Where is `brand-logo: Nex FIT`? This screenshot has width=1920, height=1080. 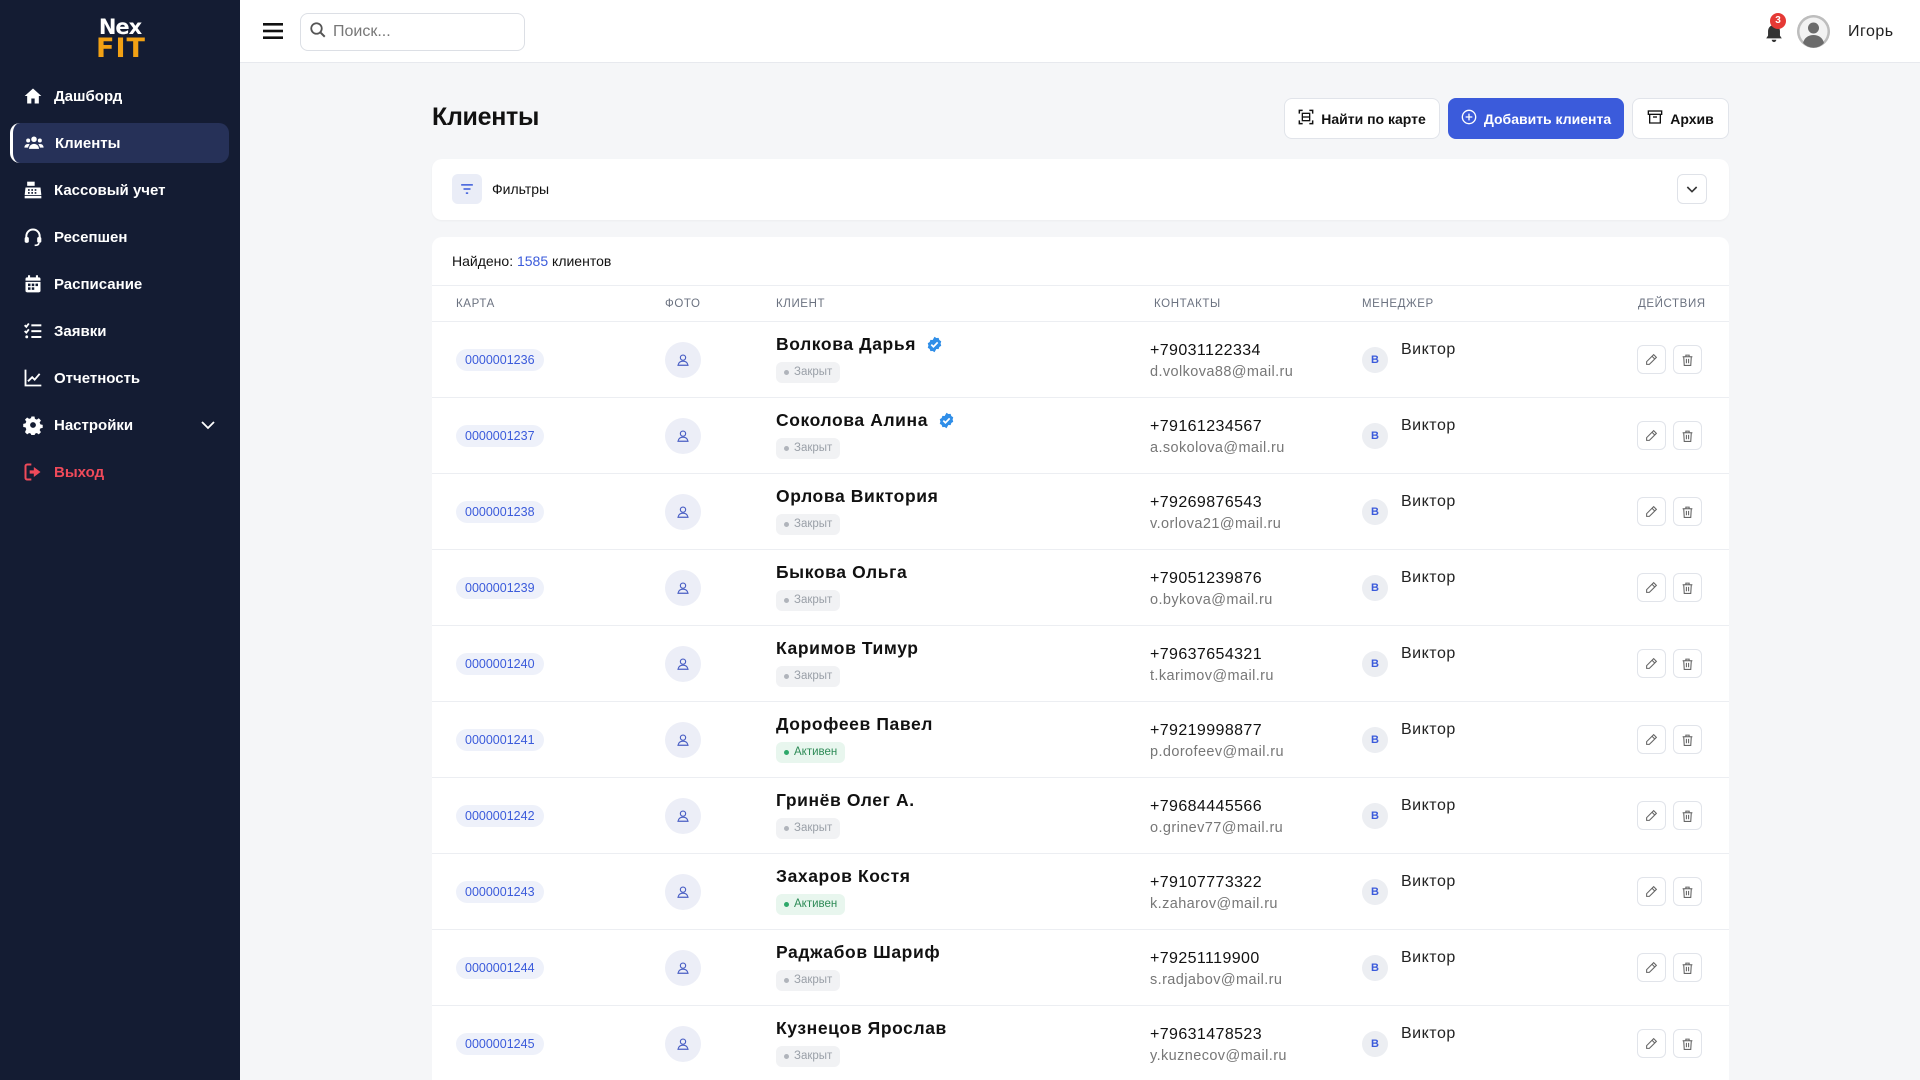 brand-logo: Nex FIT is located at coordinates (120, 39).